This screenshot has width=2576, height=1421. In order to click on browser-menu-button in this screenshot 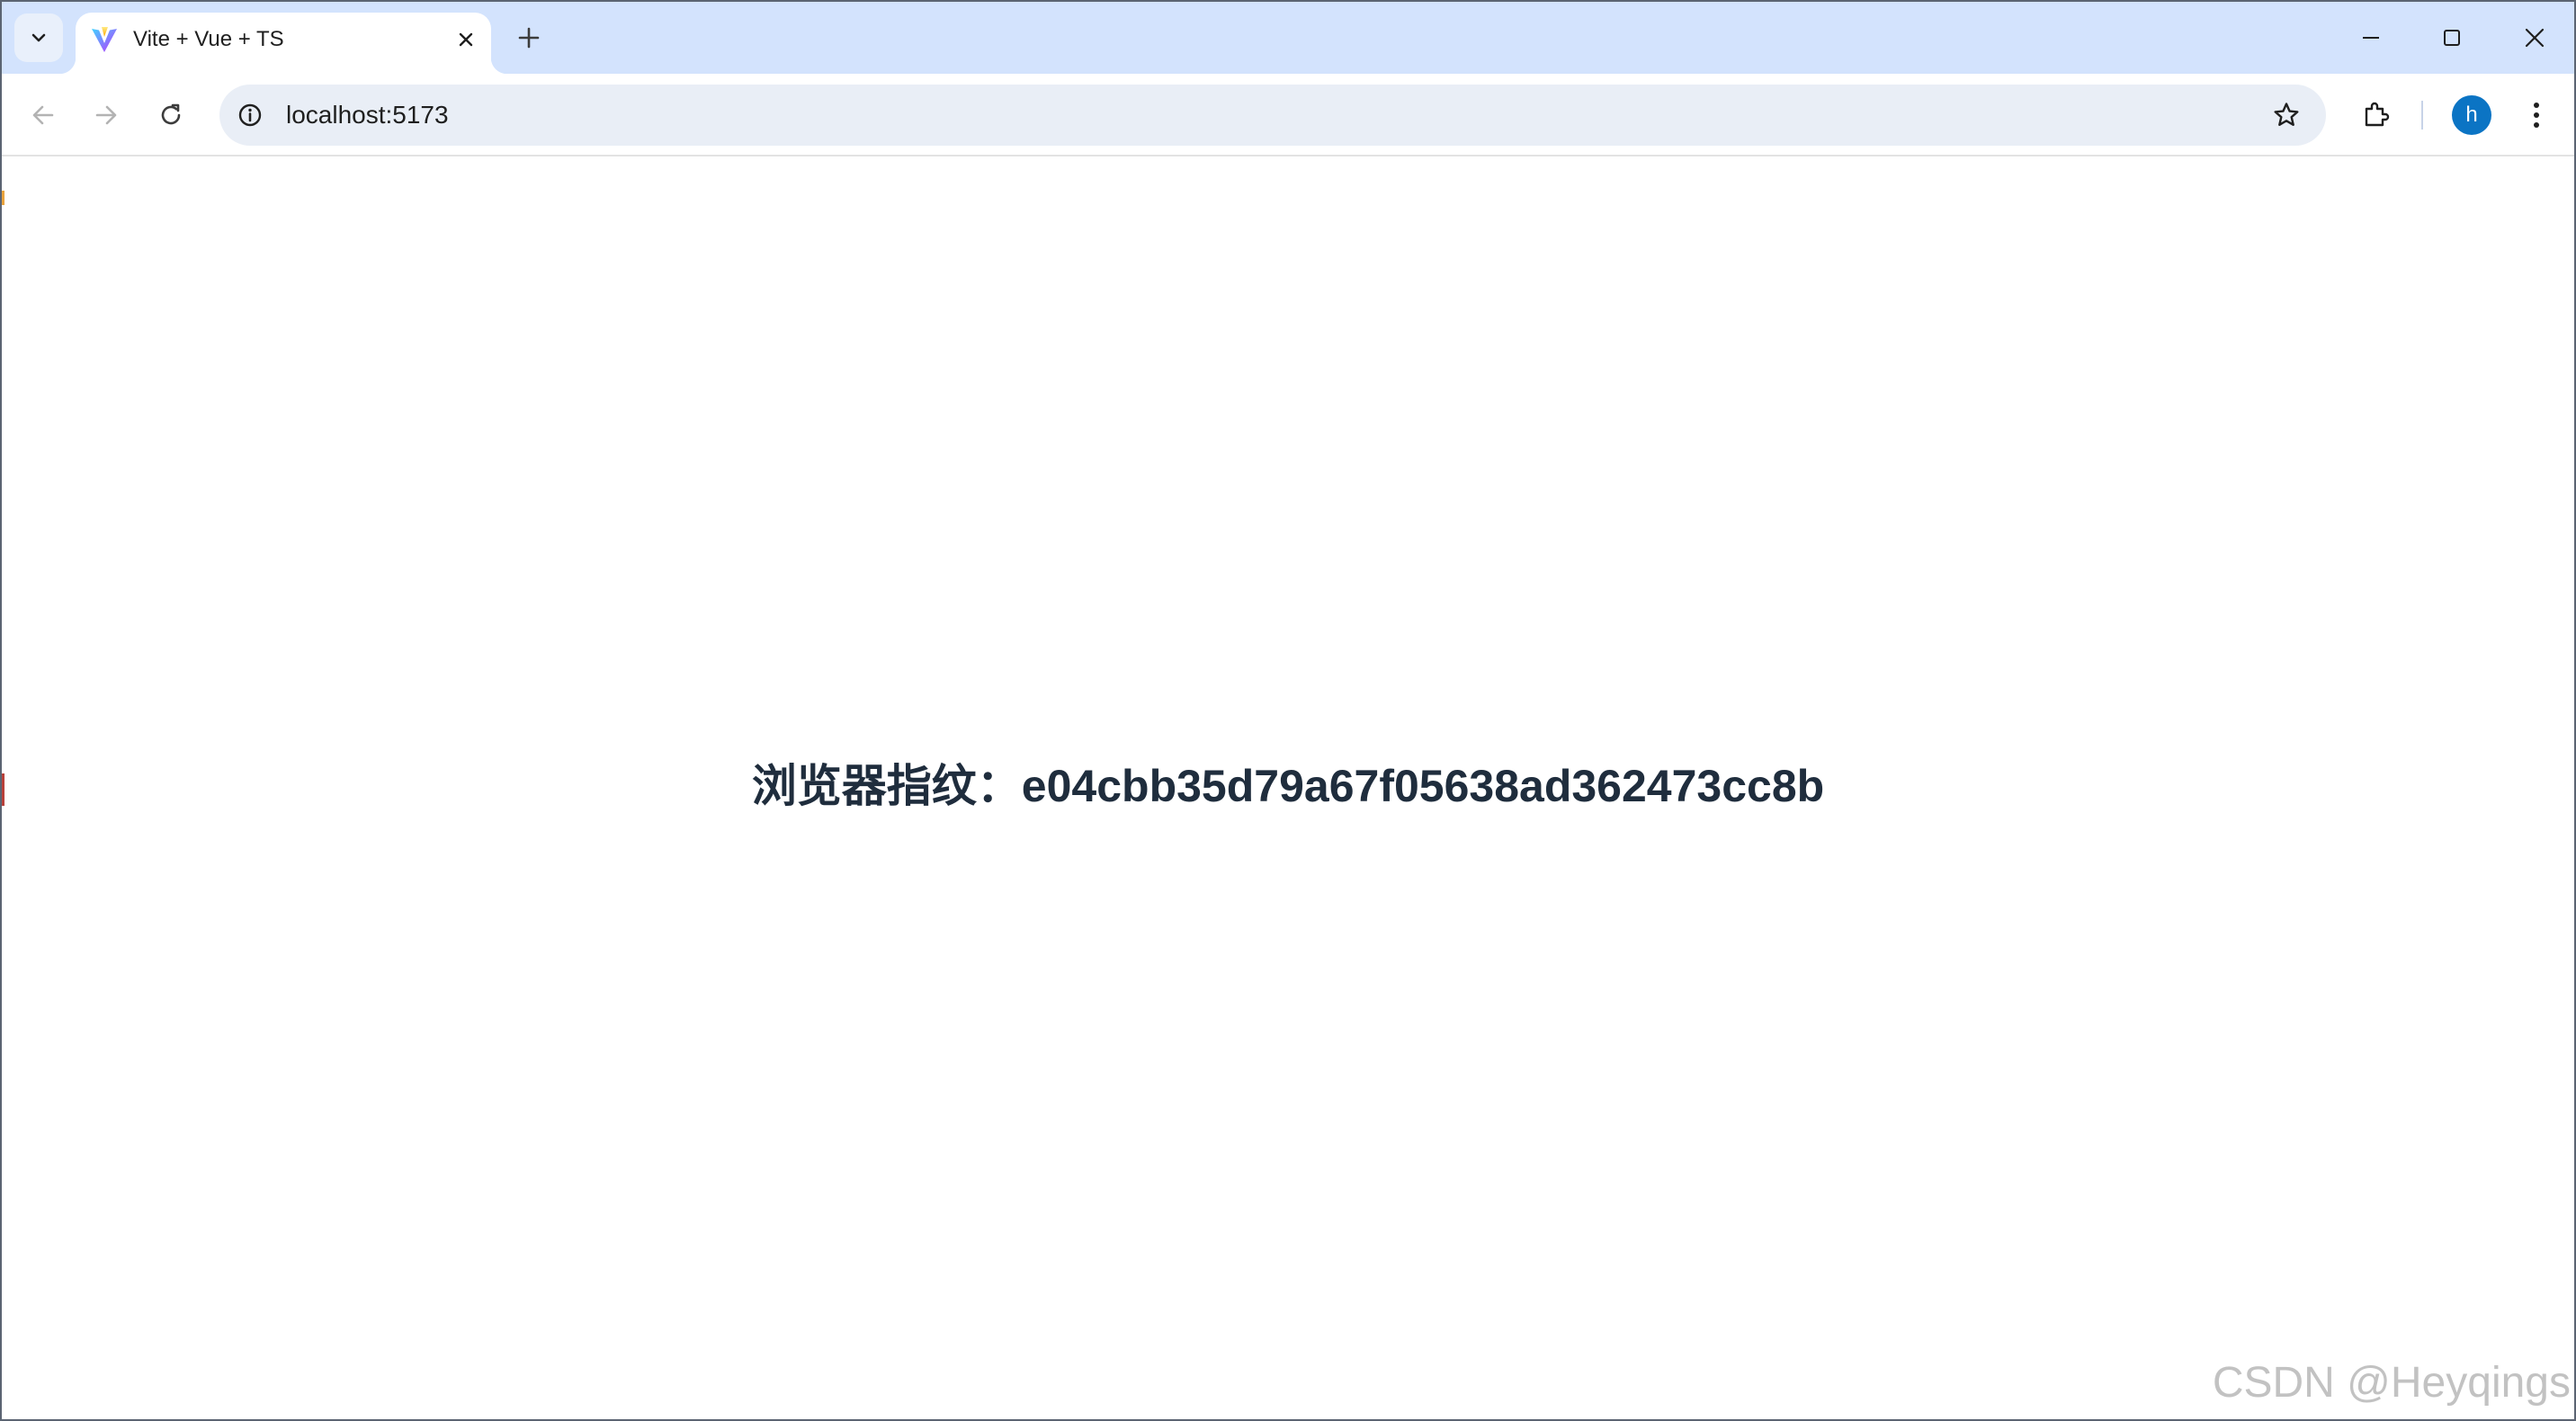, I will do `click(2536, 116)`.